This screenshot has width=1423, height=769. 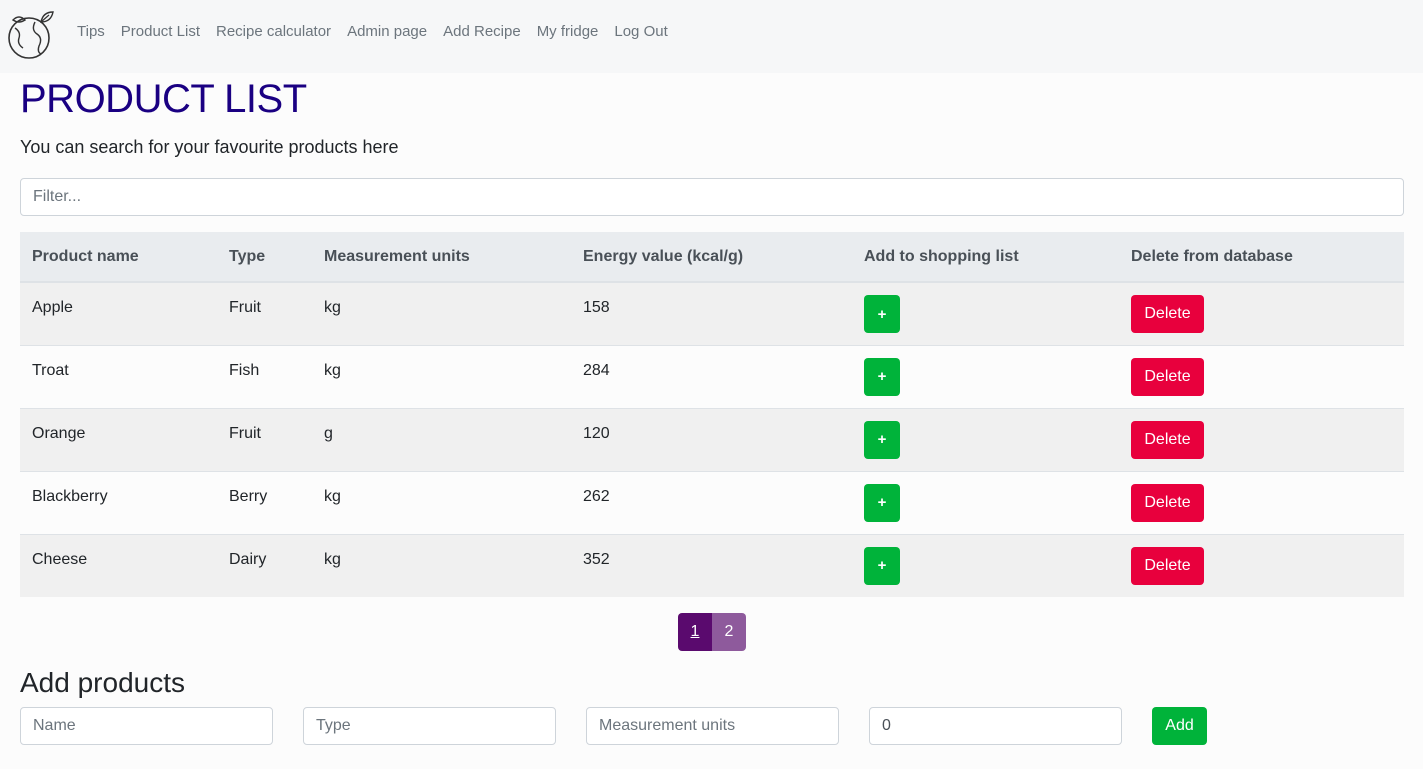 I want to click on table-row: Cheese Dairy kg 352 + Delete, so click(x=712, y=565).